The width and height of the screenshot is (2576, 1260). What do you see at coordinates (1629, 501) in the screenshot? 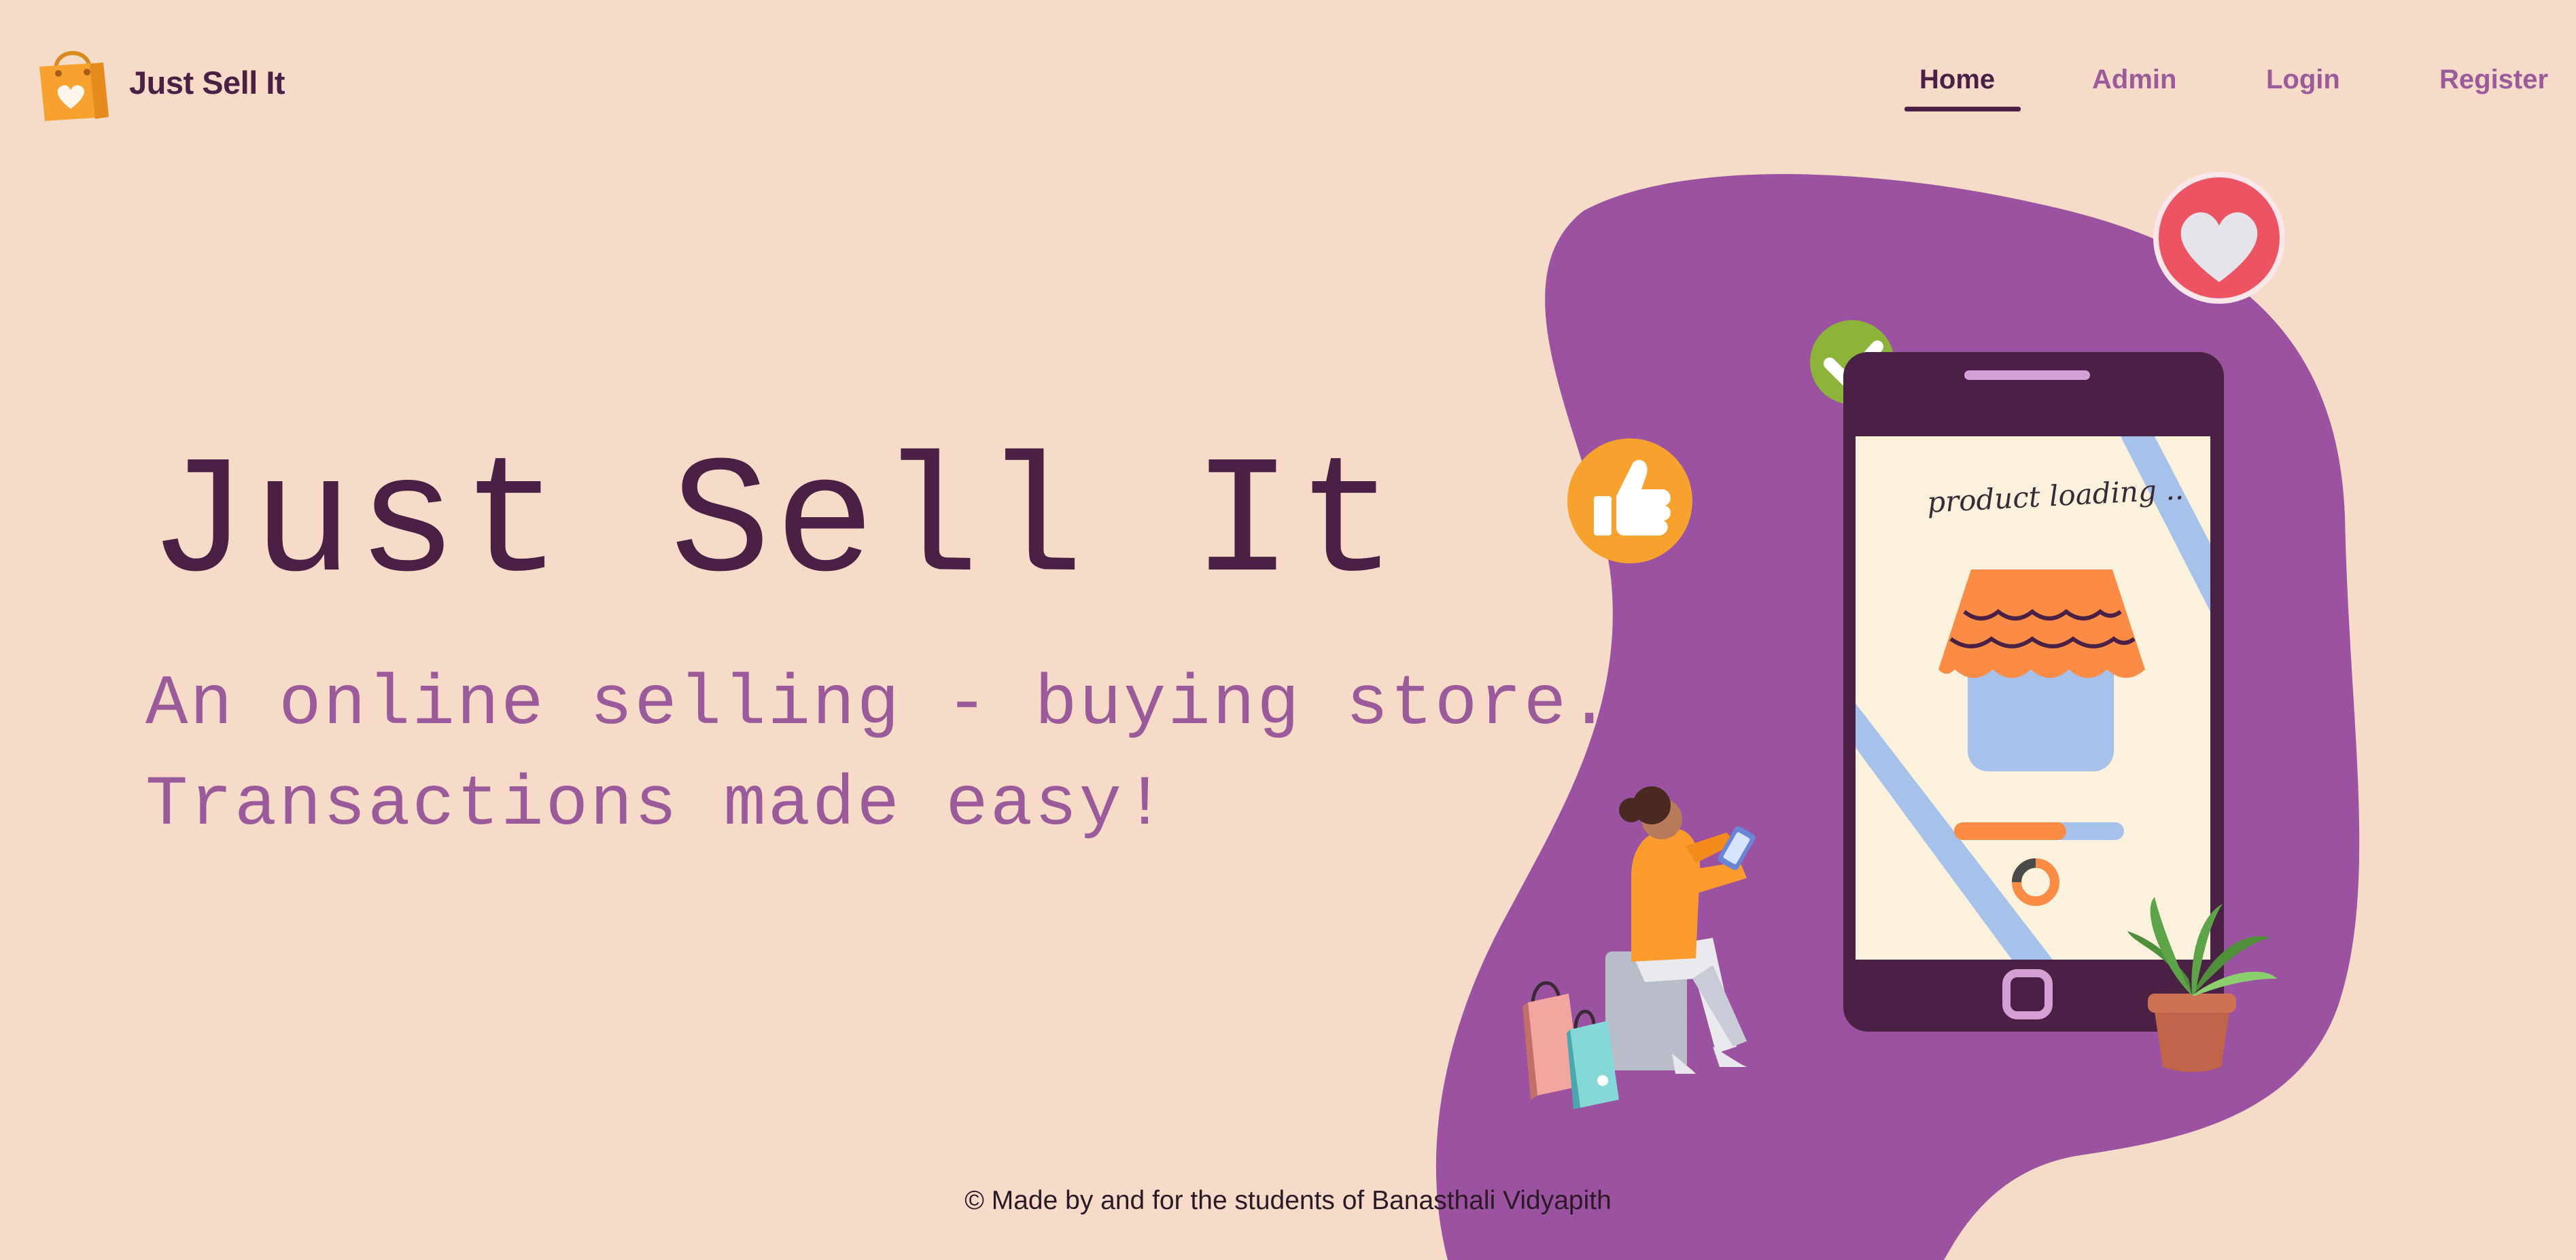
I see `thumbs-up-icon` at bounding box center [1629, 501].